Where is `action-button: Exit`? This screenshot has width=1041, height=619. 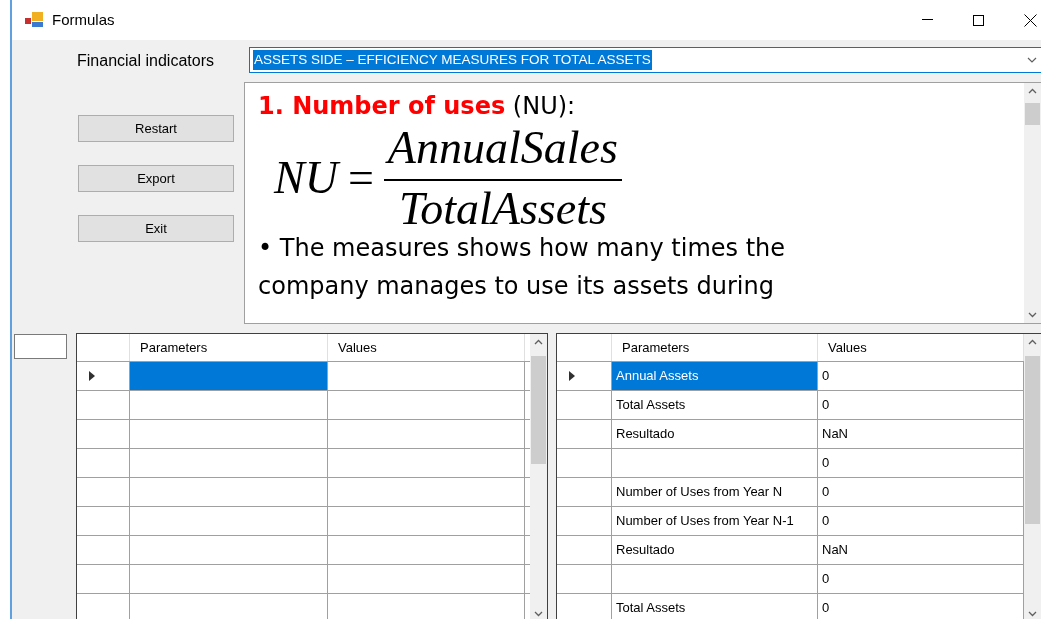
action-button: Exit is located at coordinates (156, 228).